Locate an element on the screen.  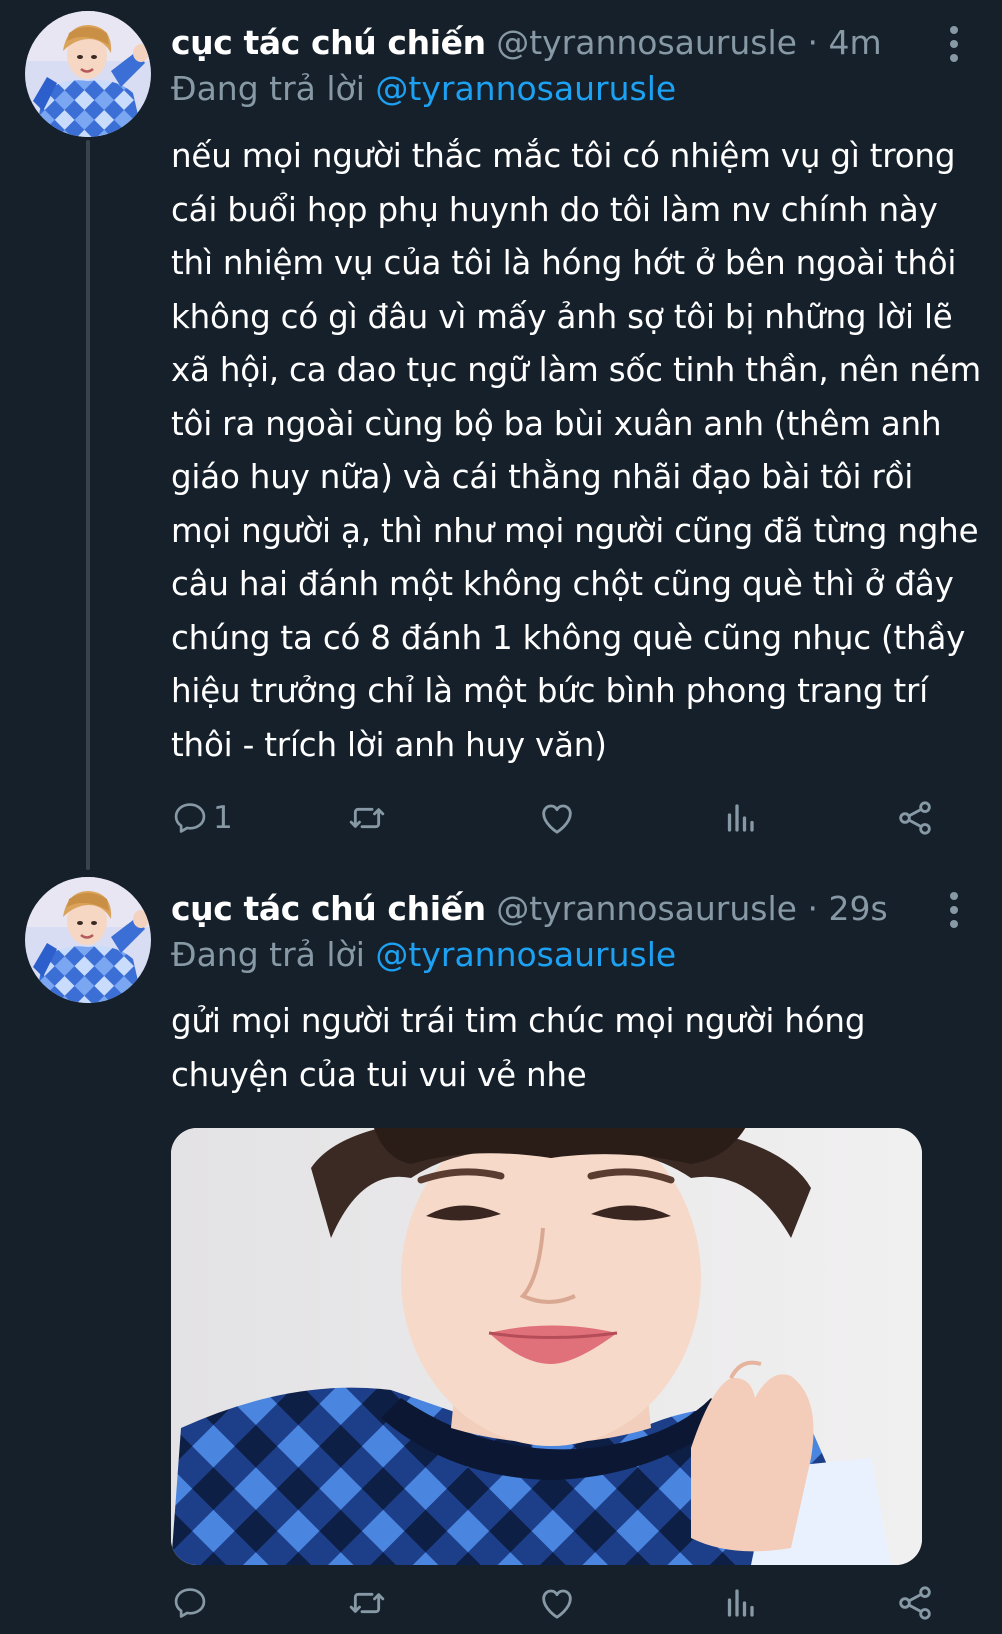
reply-count: 1 is located at coordinates (223, 818).